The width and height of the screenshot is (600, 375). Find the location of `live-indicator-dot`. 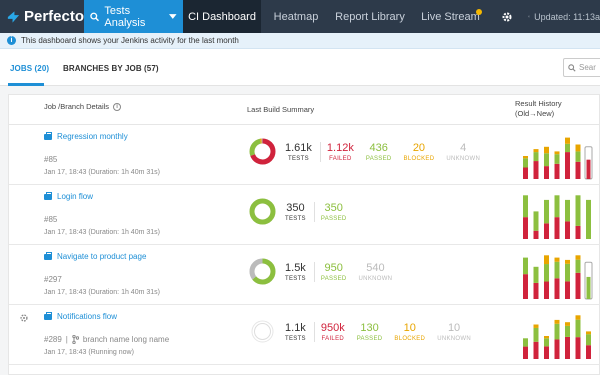

live-indicator-dot is located at coordinates (479, 12).